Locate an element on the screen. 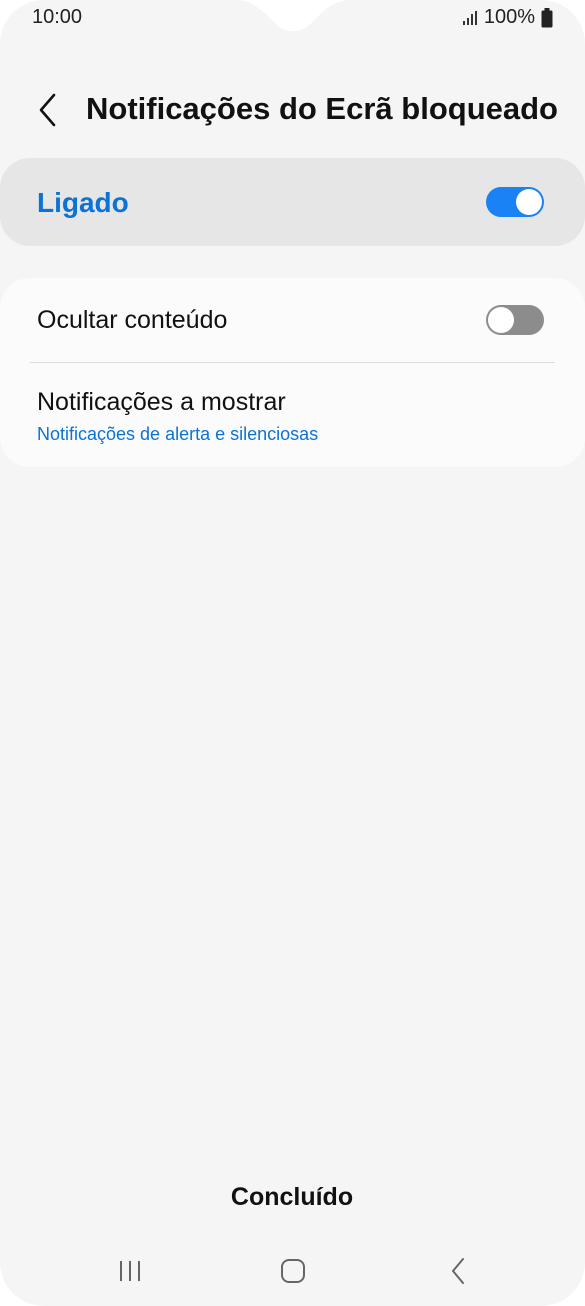 Image resolution: width=585 pixels, height=1306 pixels. master-switch-row: Ligado is located at coordinates (292, 202).